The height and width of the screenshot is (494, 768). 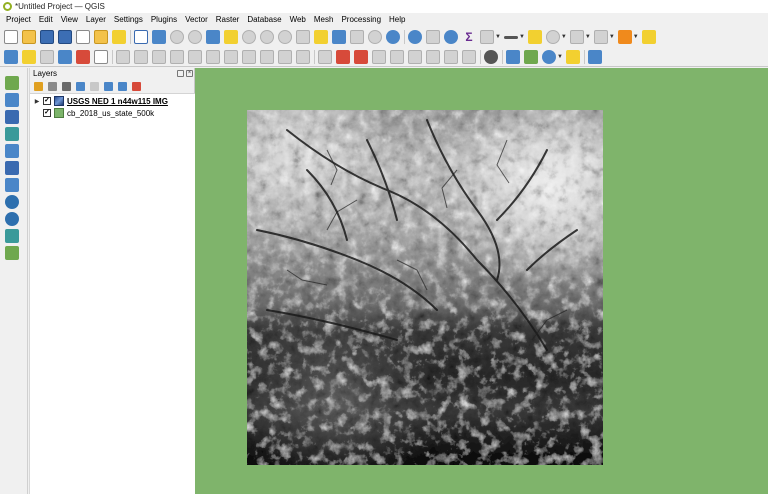 What do you see at coordinates (487, 37) in the screenshot?
I see `measure-icon` at bounding box center [487, 37].